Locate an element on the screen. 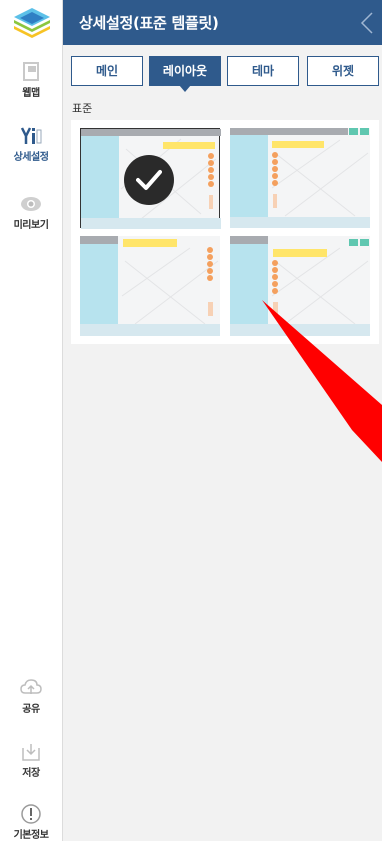  settings-tabs: 메인 레이아웃 테마 위젯 is located at coordinates (225, 74).